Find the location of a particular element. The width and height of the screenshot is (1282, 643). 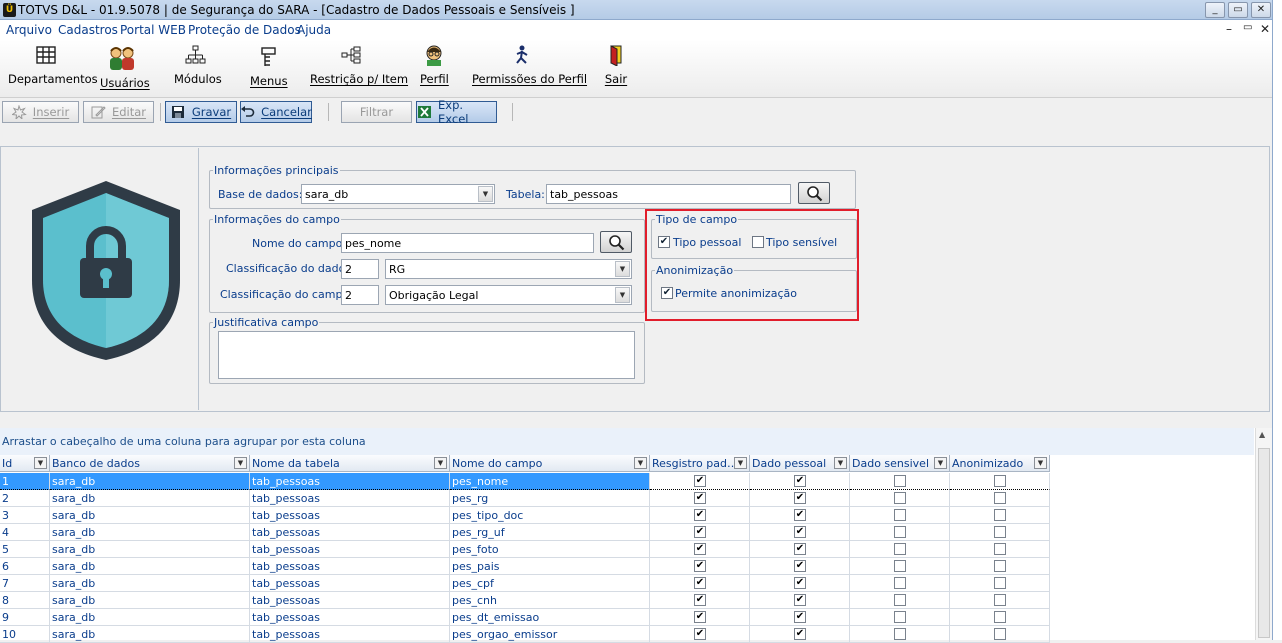

menu-cadastros: Cadastros is located at coordinates (88, 30).